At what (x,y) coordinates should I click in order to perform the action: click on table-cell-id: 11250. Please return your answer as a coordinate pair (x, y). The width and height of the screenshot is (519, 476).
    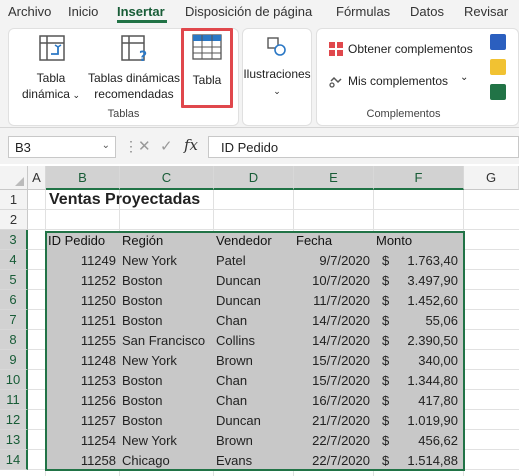
    Looking at the image, I should click on (84, 301).